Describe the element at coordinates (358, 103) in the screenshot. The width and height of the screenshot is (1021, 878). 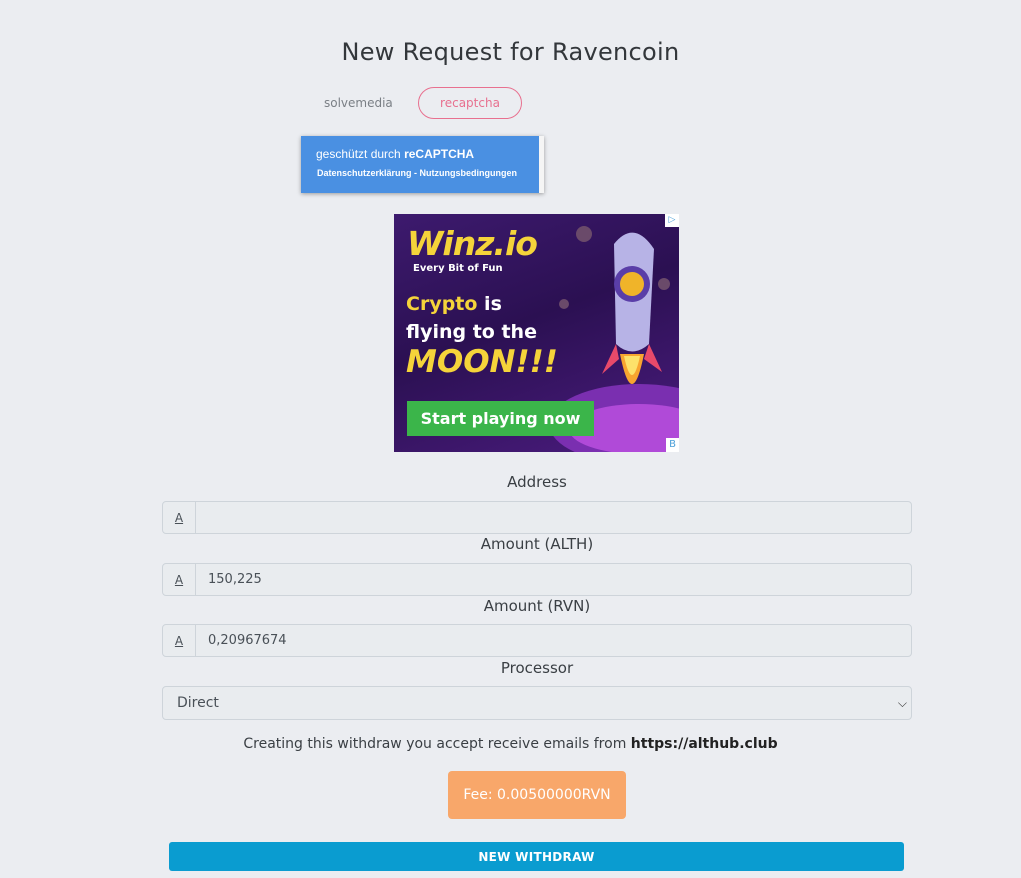
I see `tab-solvemedia: solvemedia` at that location.